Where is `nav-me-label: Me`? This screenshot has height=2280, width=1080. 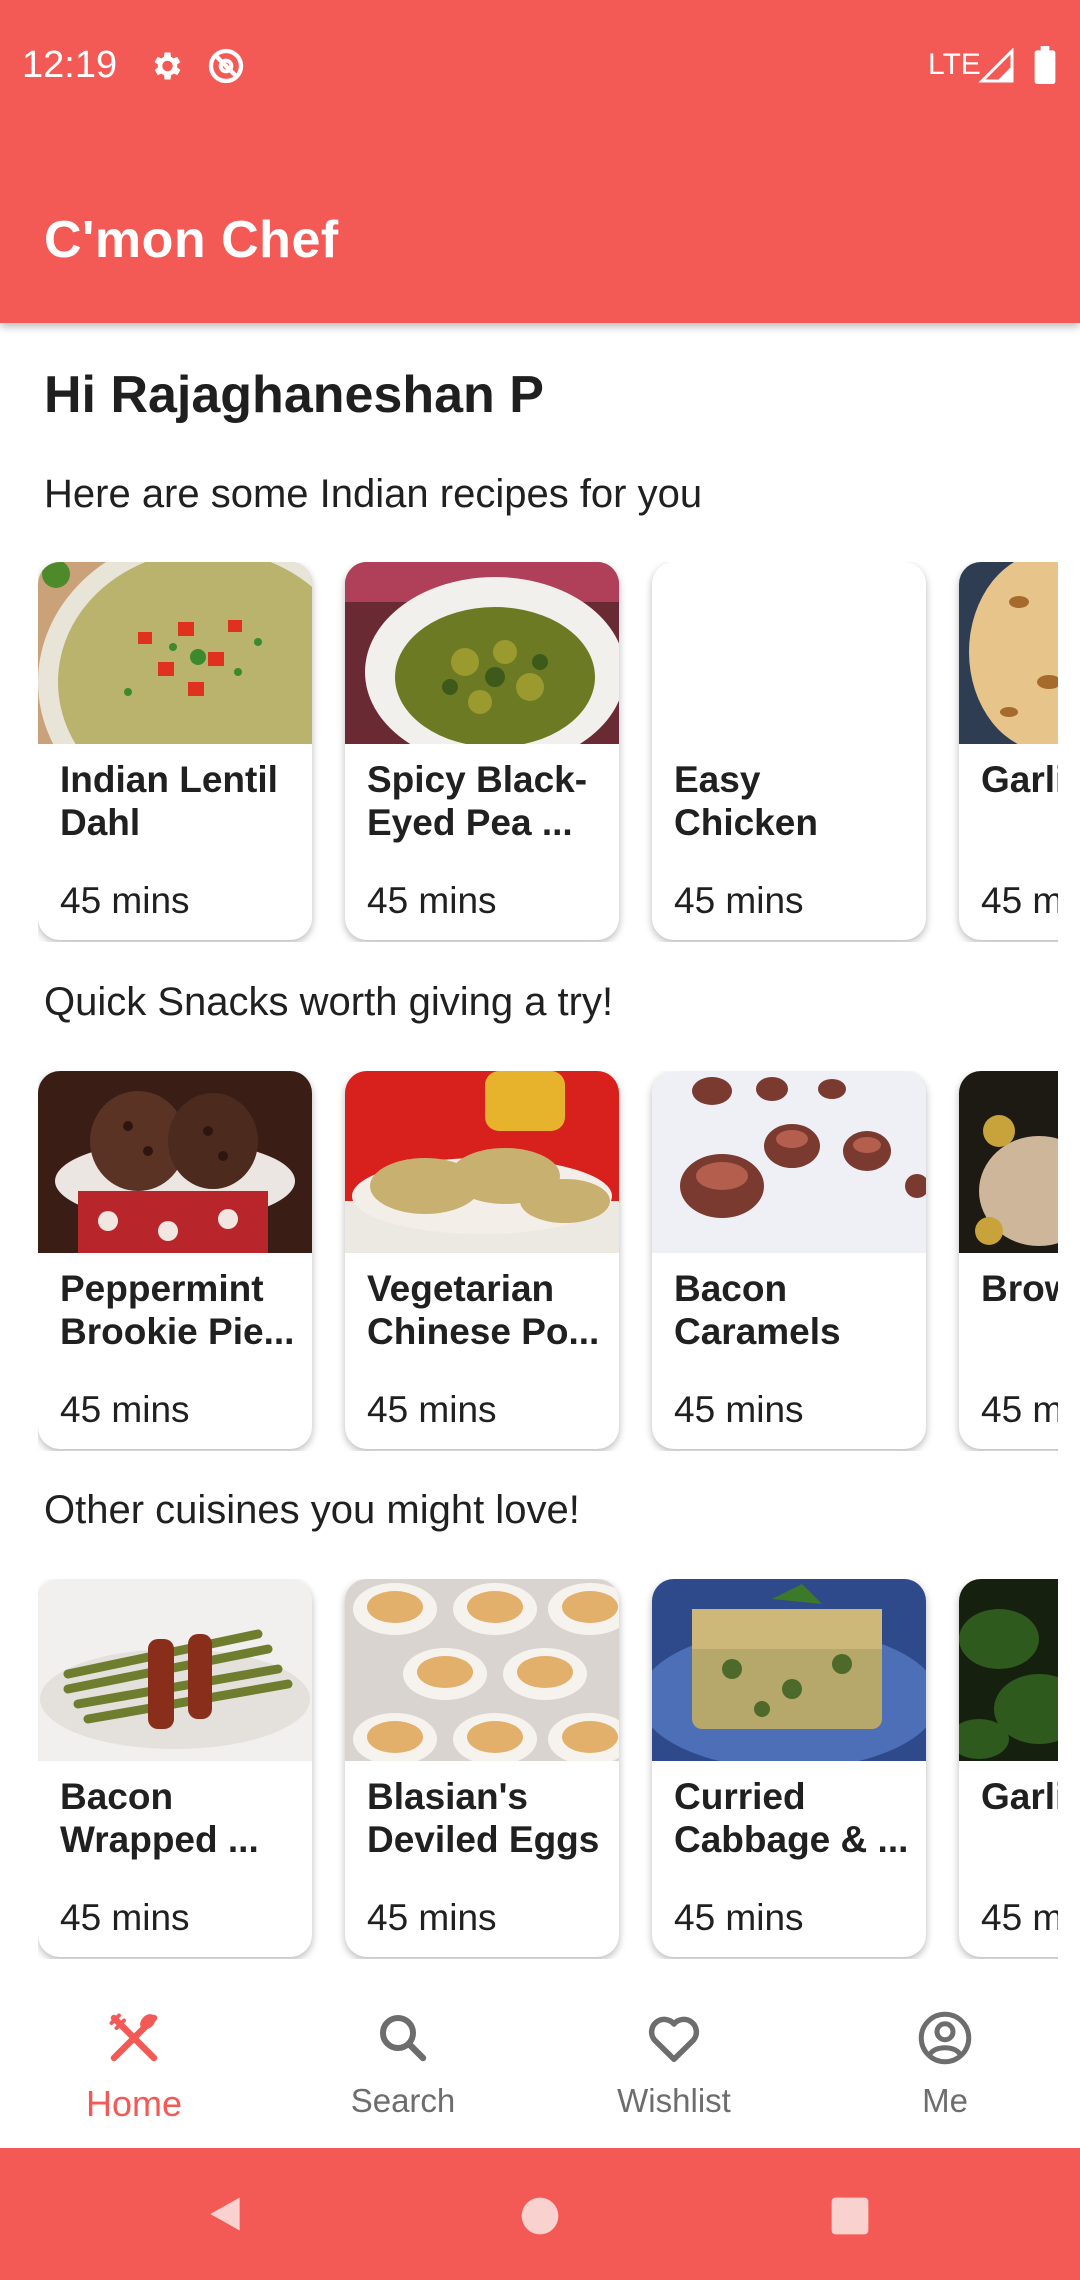
nav-me-label: Me is located at coordinates (945, 2100).